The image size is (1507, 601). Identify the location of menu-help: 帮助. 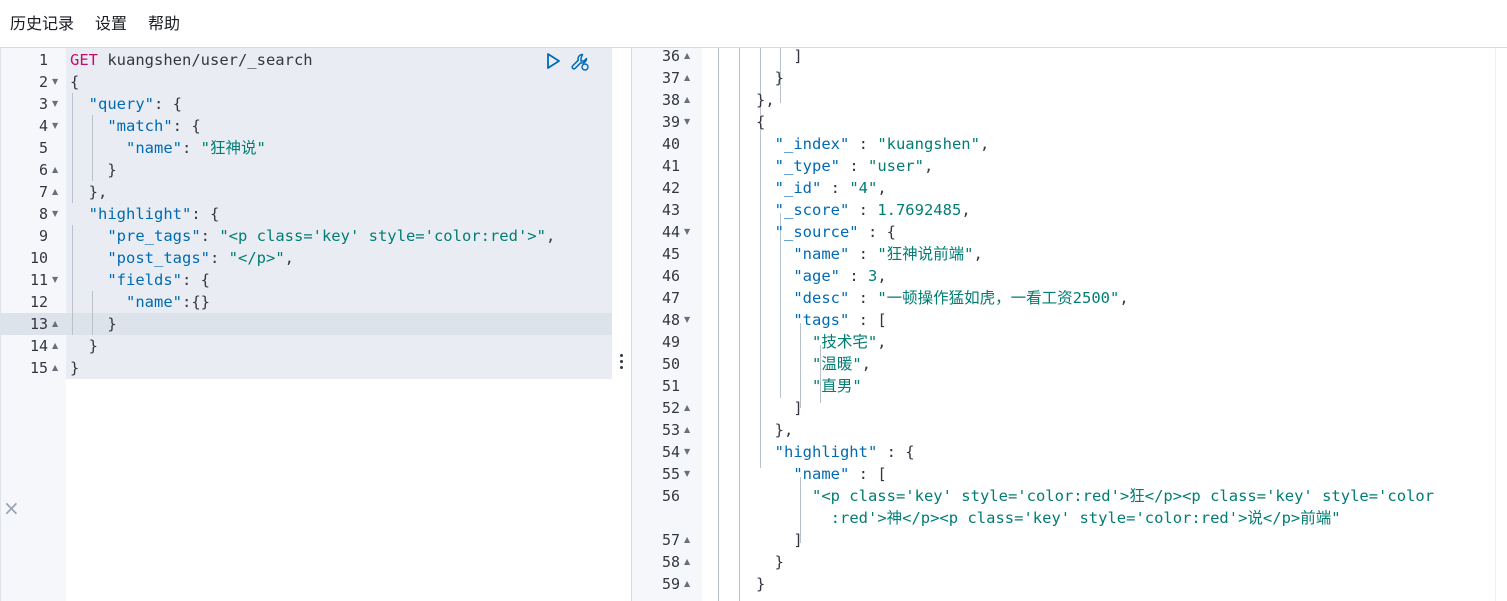
(164, 24).